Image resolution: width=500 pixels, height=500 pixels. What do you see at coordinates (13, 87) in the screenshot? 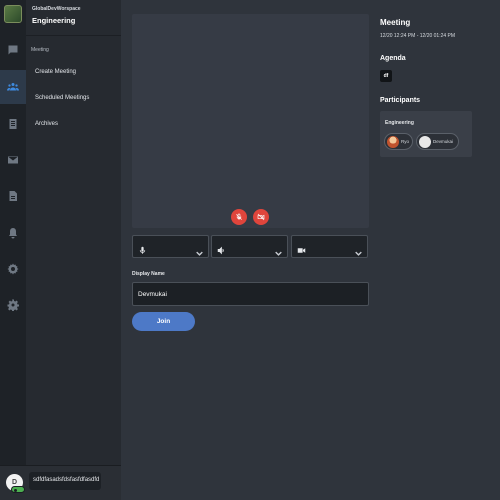
I see `people-icon` at bounding box center [13, 87].